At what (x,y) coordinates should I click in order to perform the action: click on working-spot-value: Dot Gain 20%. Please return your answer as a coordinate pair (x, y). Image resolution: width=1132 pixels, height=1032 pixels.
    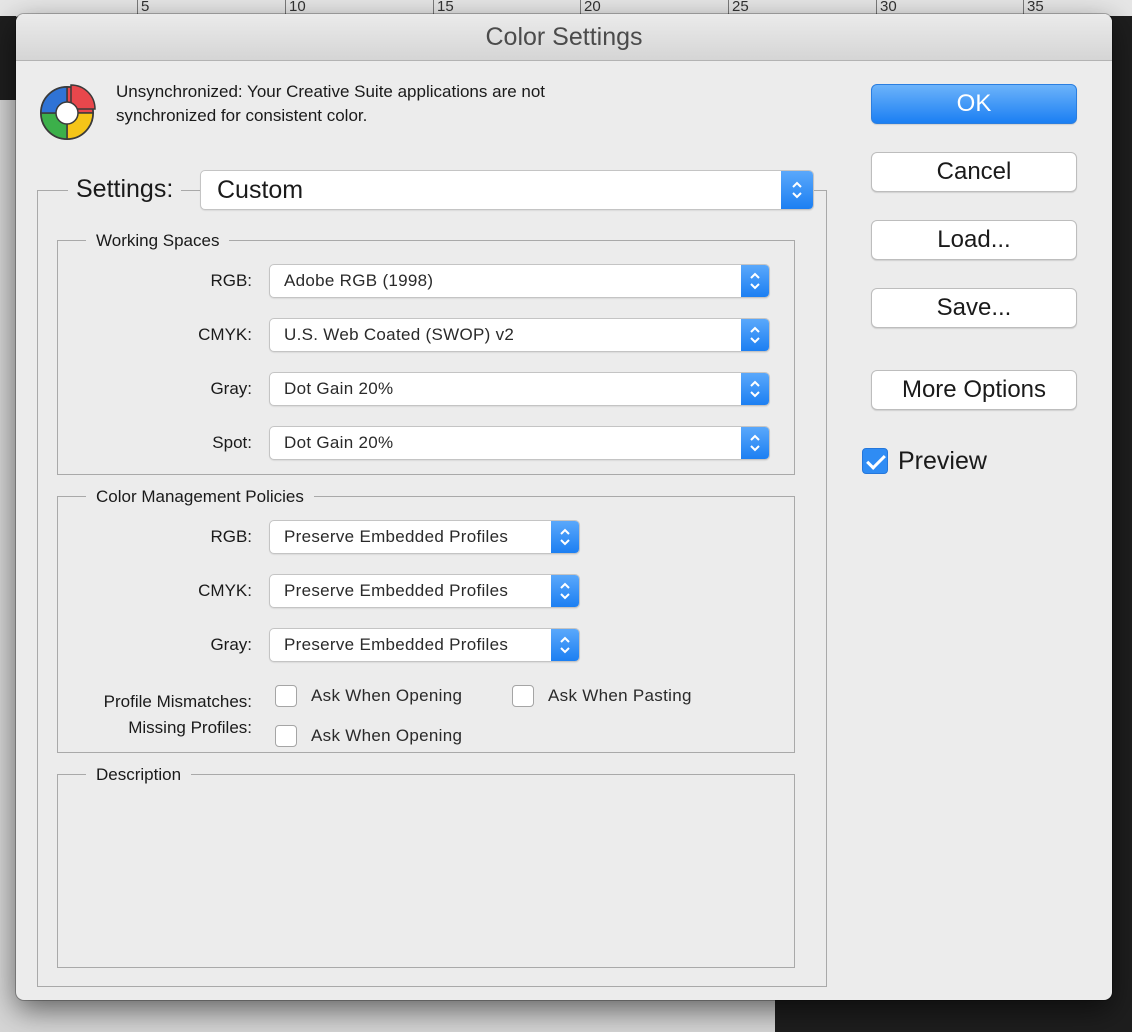
    Looking at the image, I should click on (339, 442).